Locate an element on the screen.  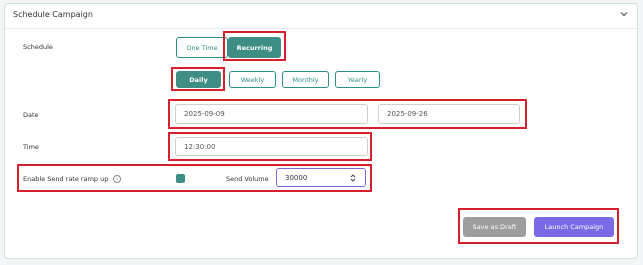
time-highlight-box is located at coordinates (270, 146).